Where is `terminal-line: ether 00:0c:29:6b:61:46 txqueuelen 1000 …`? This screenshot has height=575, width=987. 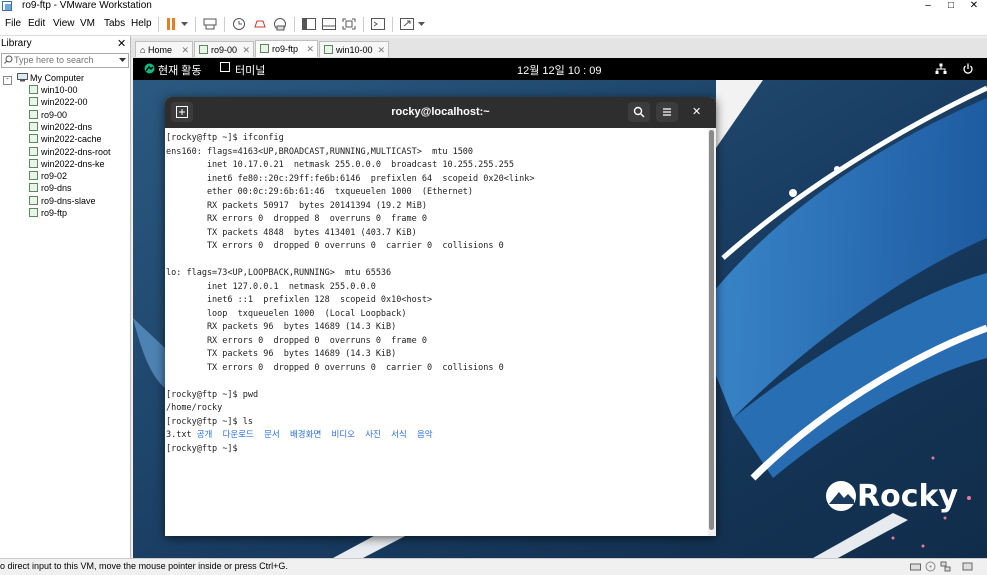
terminal-line: ether 00:0c:29:6b:61:46 txqueuelen 1000 … is located at coordinates (320, 192).